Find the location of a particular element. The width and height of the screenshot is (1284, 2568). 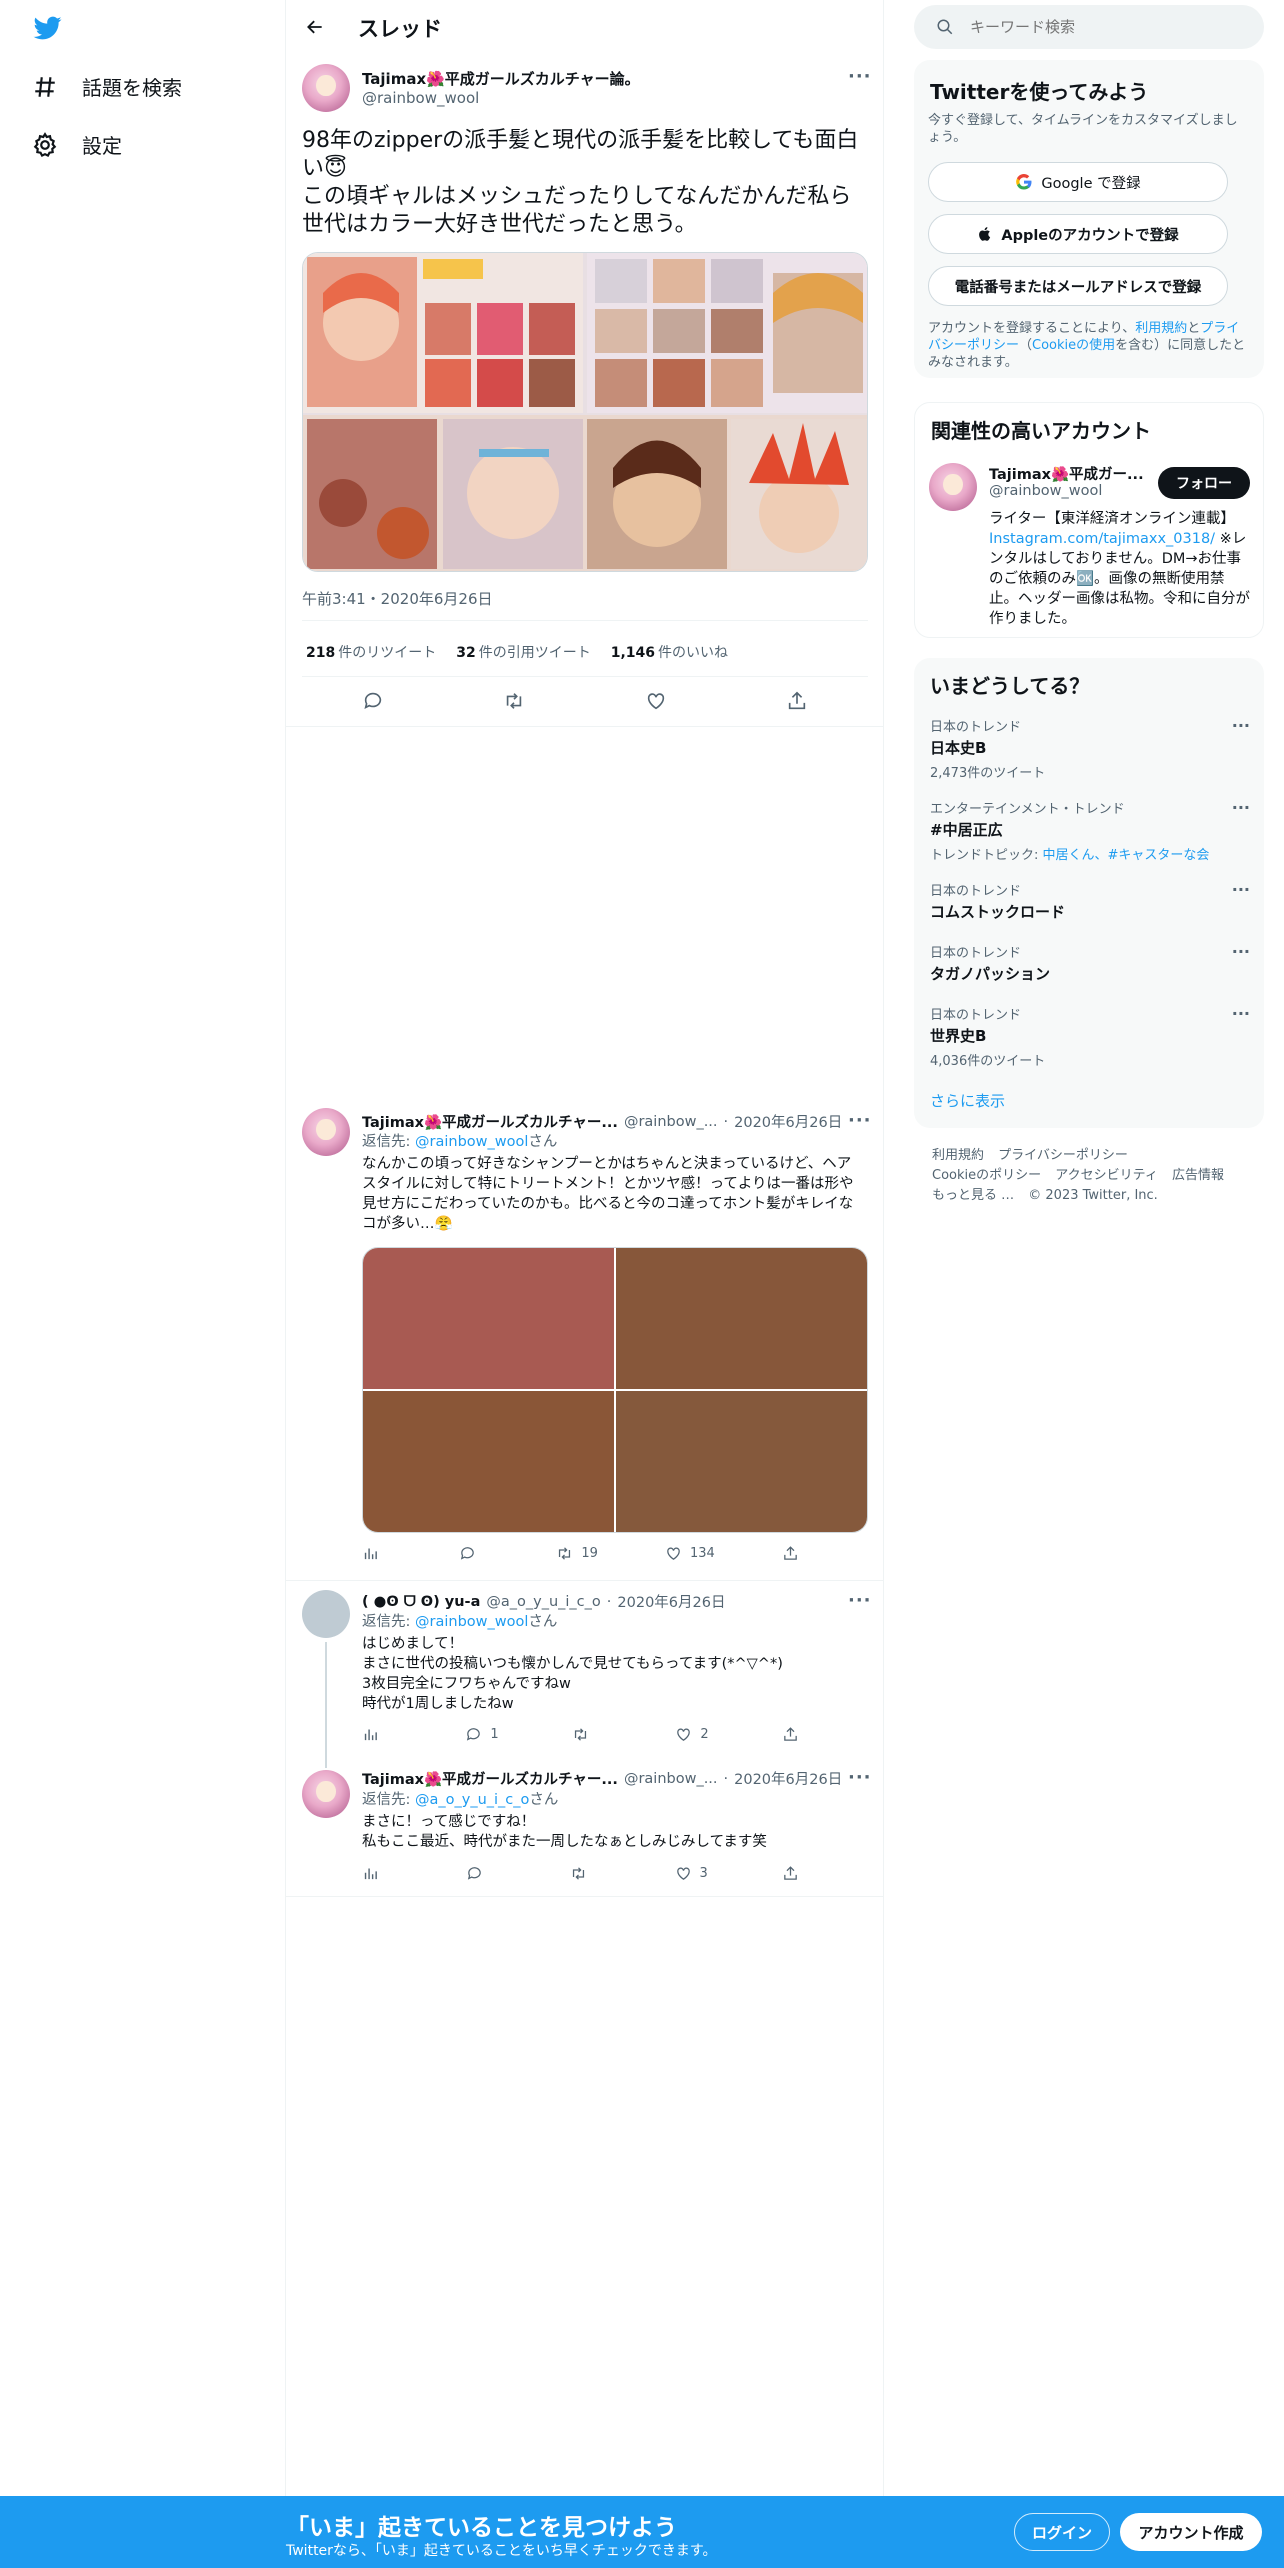

reply-to-line: 返信先: @rainbow_woolさん is located at coordinates (460, 1622).